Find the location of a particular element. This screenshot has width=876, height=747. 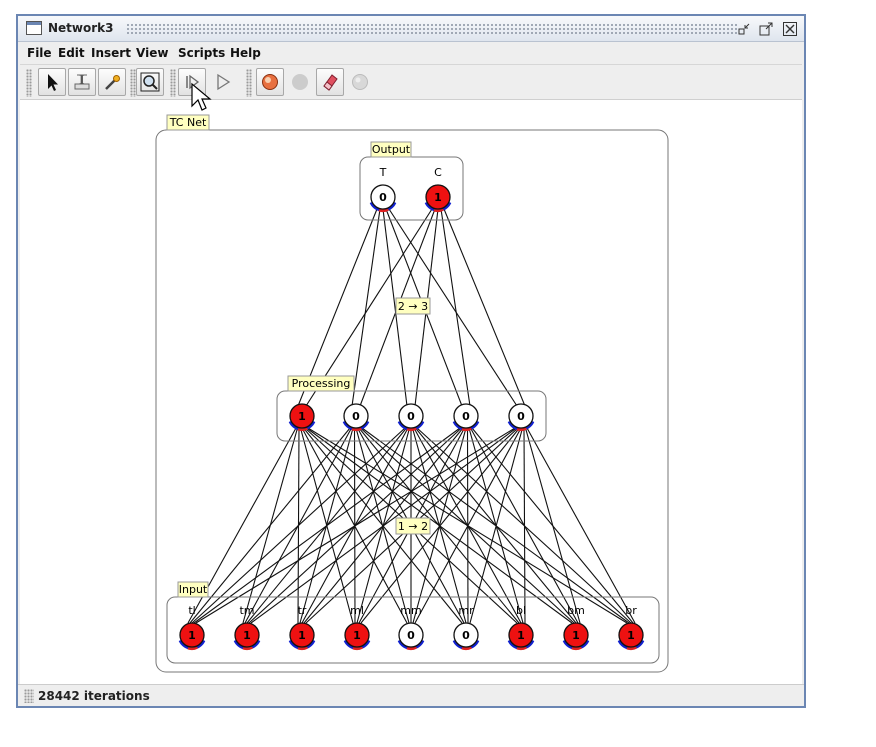

input-neuron-tm: 1 tm is located at coordinates (247, 627).